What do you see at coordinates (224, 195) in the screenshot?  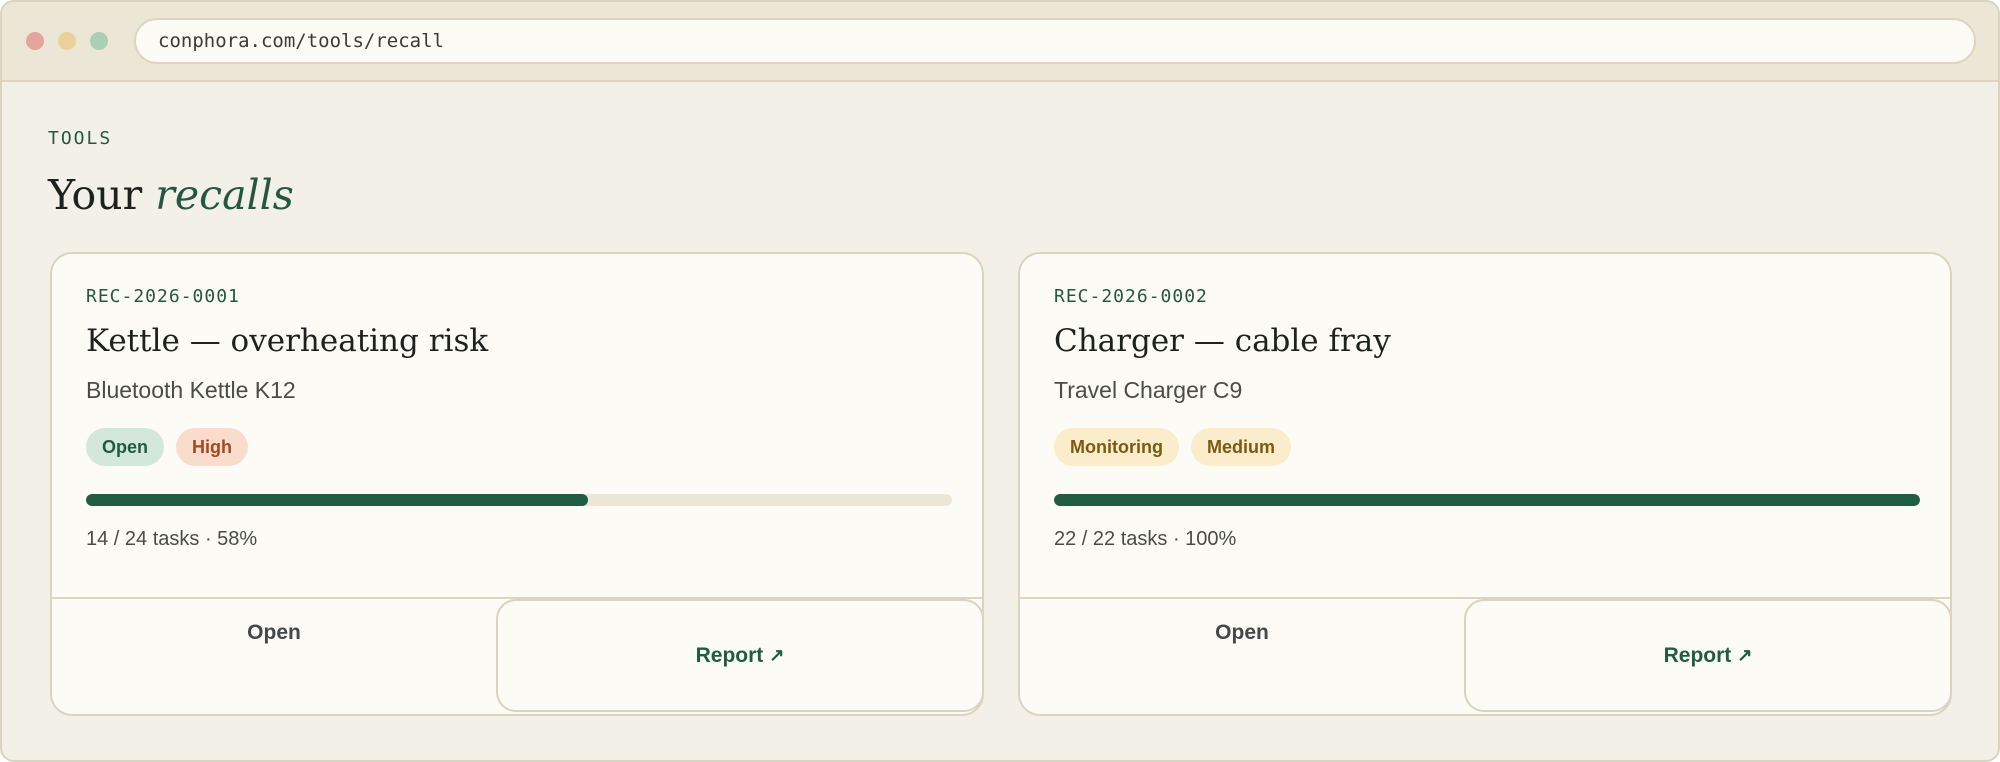 I see `page-title-accent: recalls` at bounding box center [224, 195].